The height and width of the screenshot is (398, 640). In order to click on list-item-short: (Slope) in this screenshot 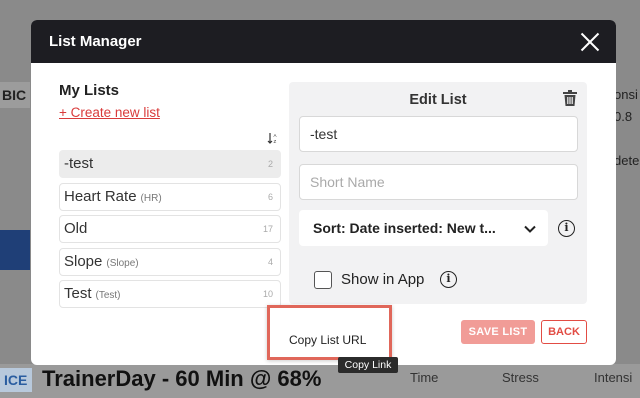, I will do `click(122, 263)`.